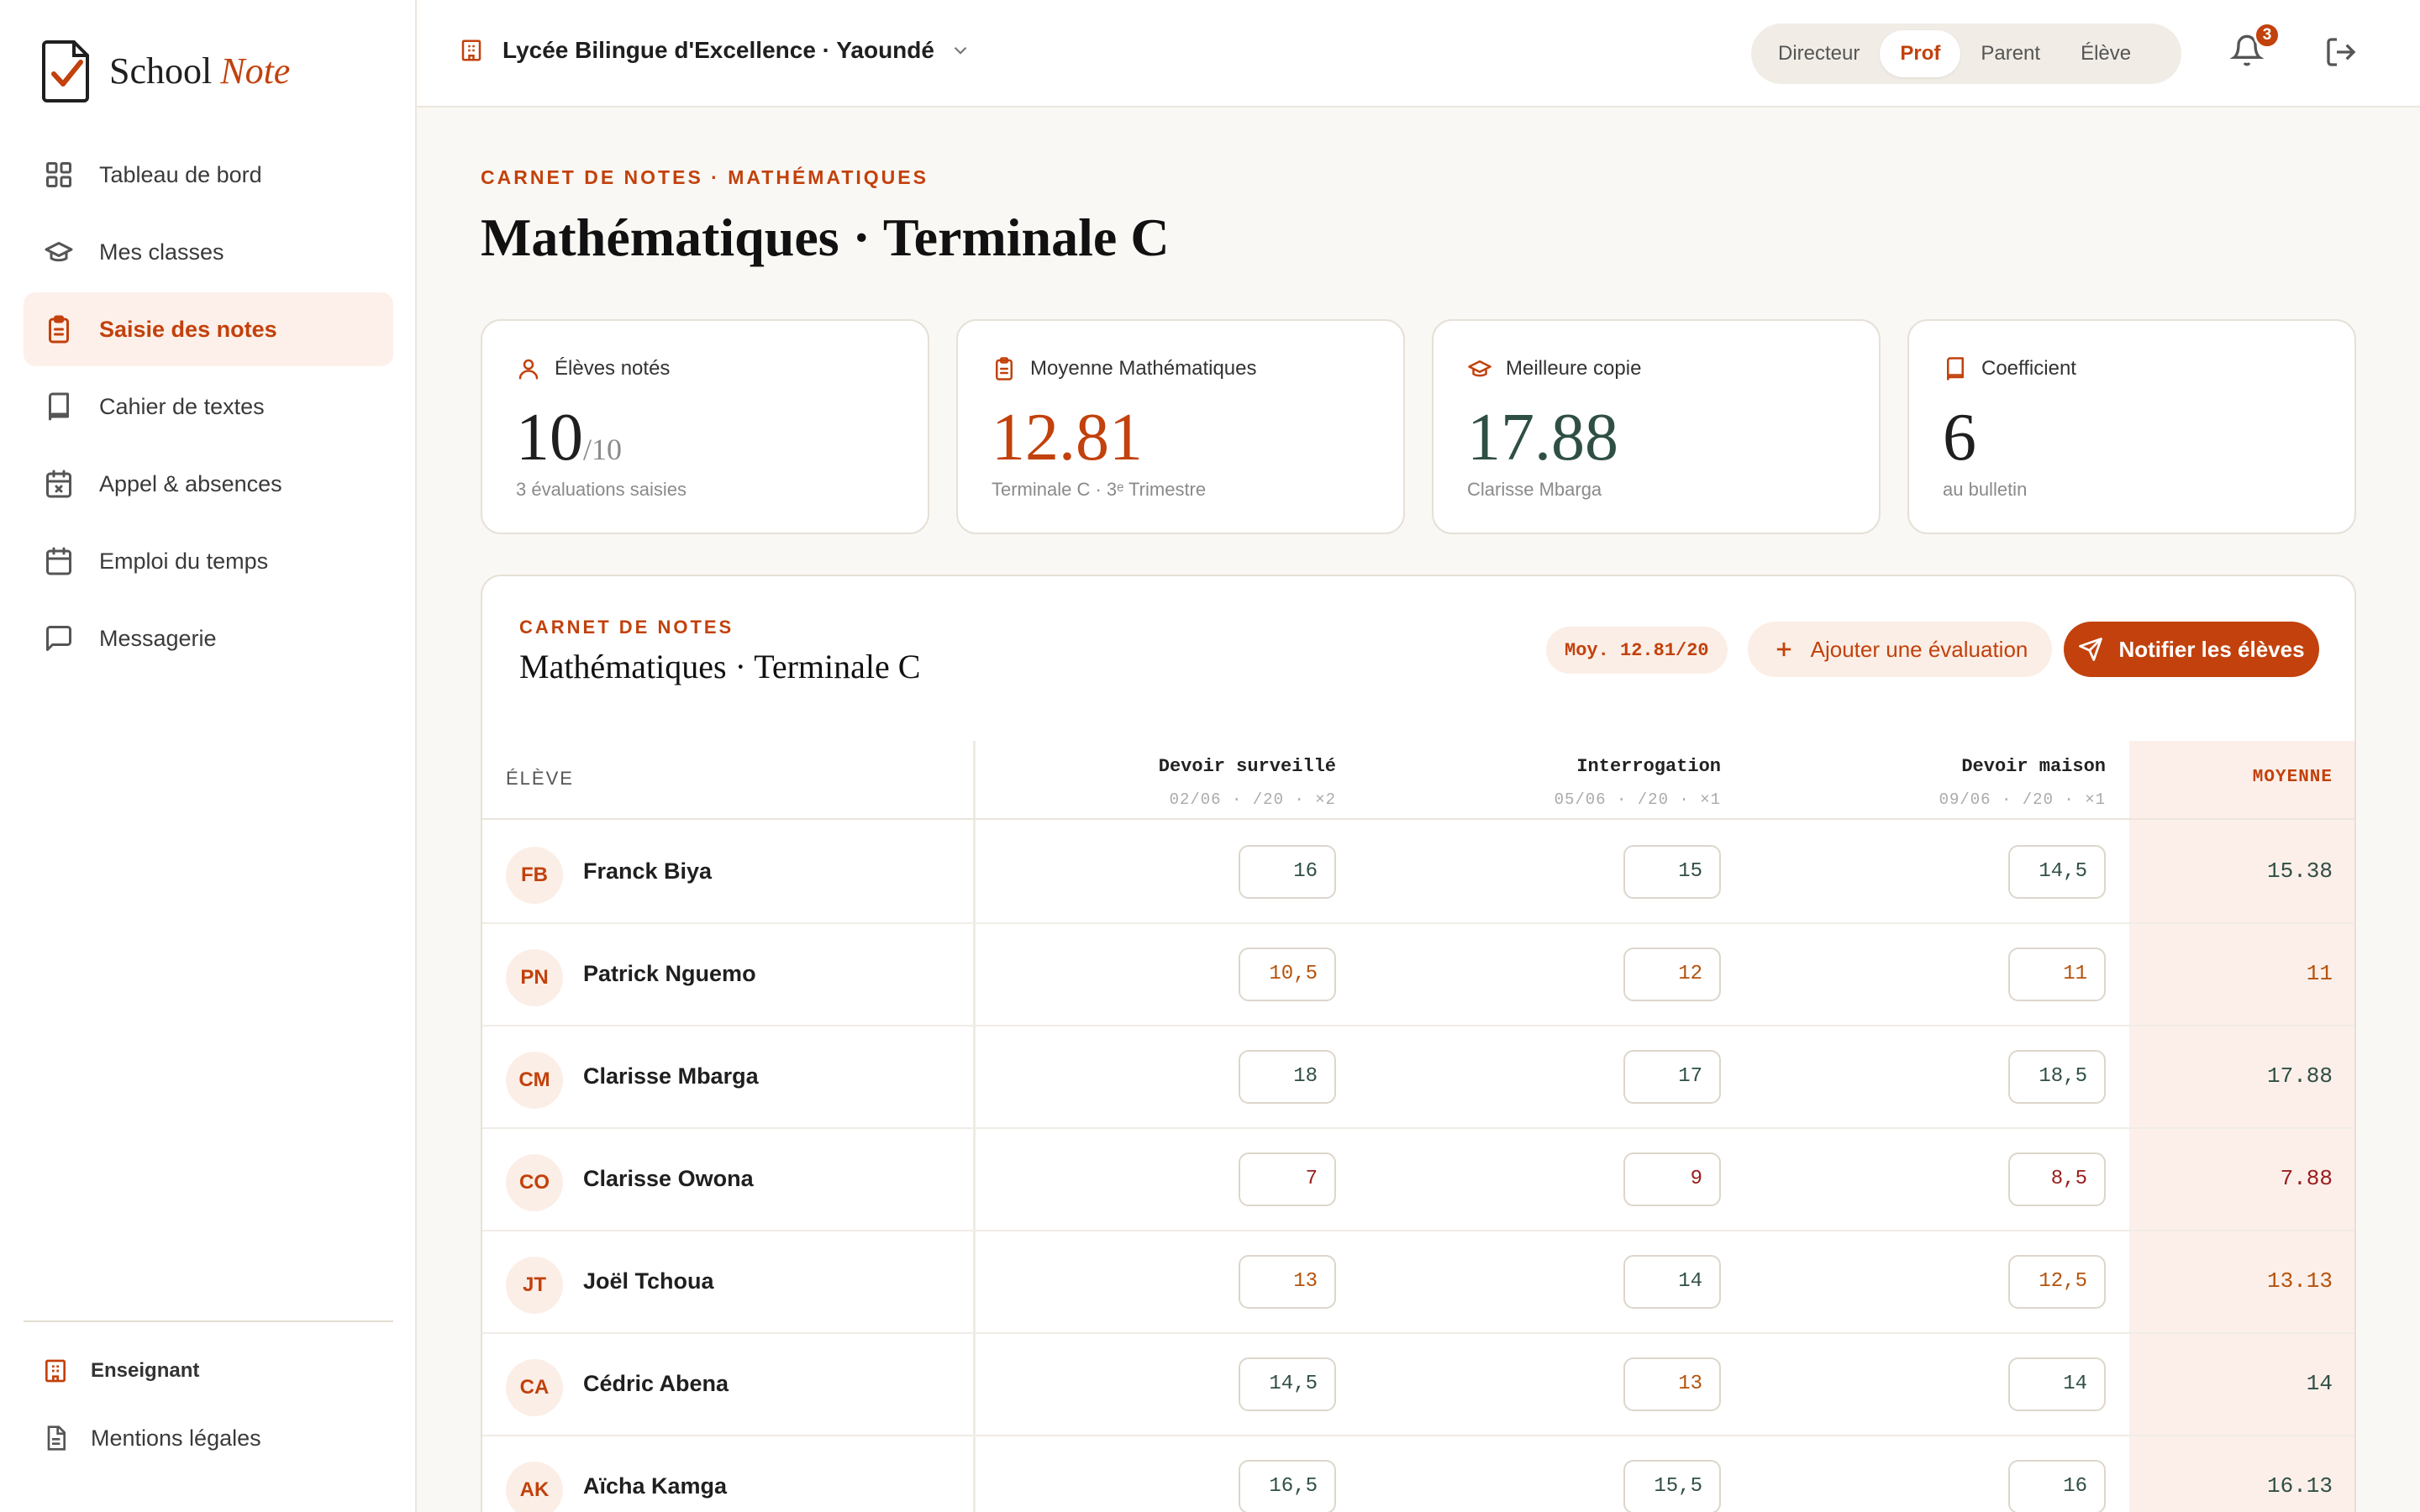  What do you see at coordinates (1100, 489) in the screenshot?
I see `stat-subtitle: Terminale C · 3ᵉ Trimestre` at bounding box center [1100, 489].